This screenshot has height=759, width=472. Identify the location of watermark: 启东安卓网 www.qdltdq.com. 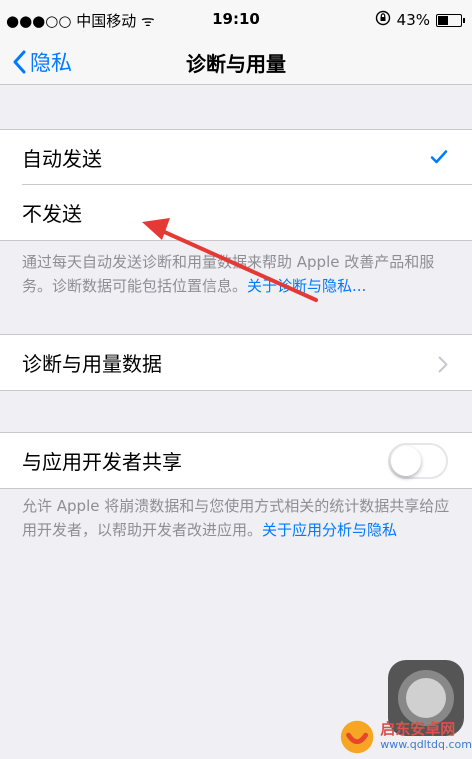
(405, 737).